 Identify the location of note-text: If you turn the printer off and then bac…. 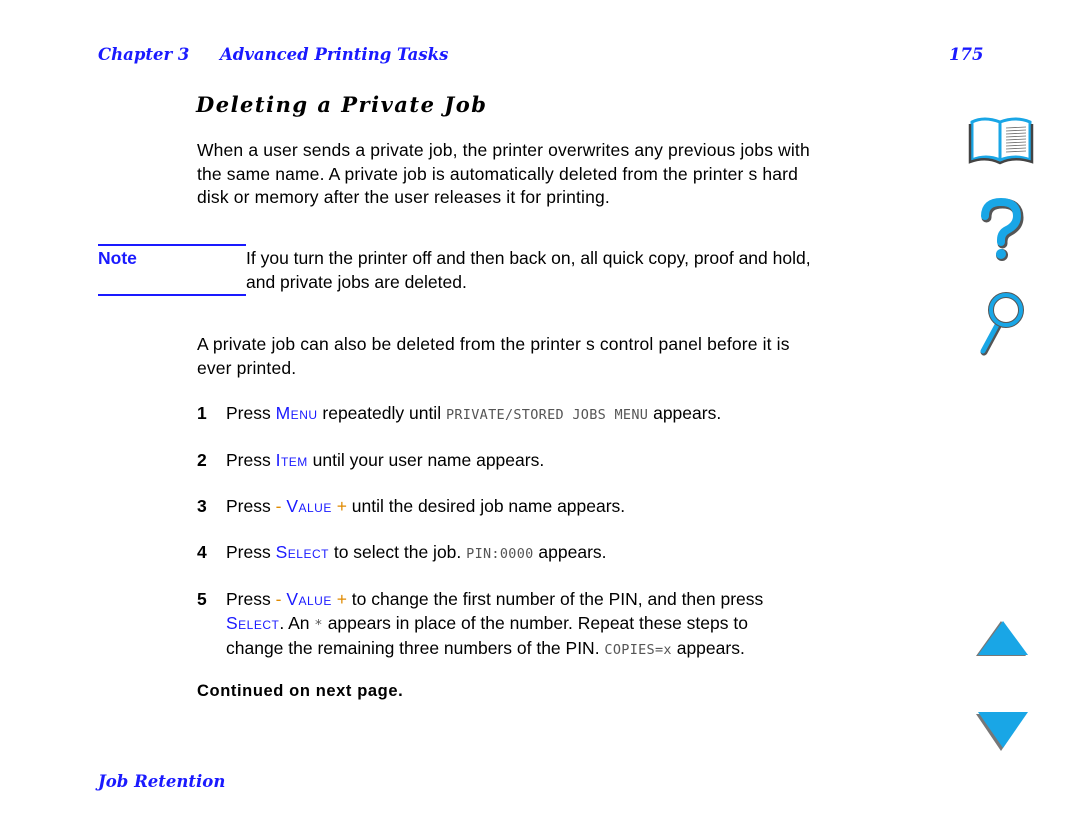
(596, 270).